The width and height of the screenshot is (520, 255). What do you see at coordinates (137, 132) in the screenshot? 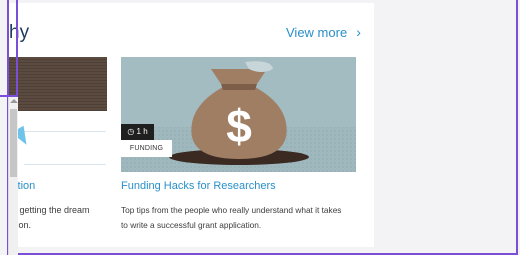
I see `duration-badge: ◷ 1 h` at bounding box center [137, 132].